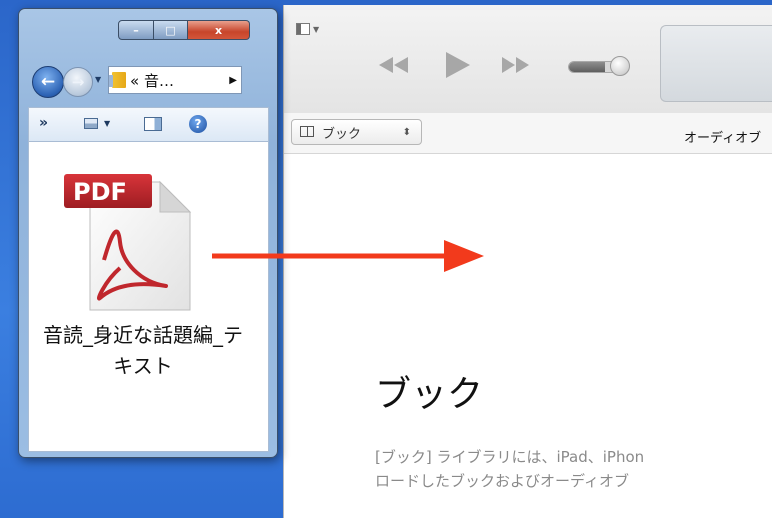  I want to click on address-bar: « 音… ▶, so click(175, 80).